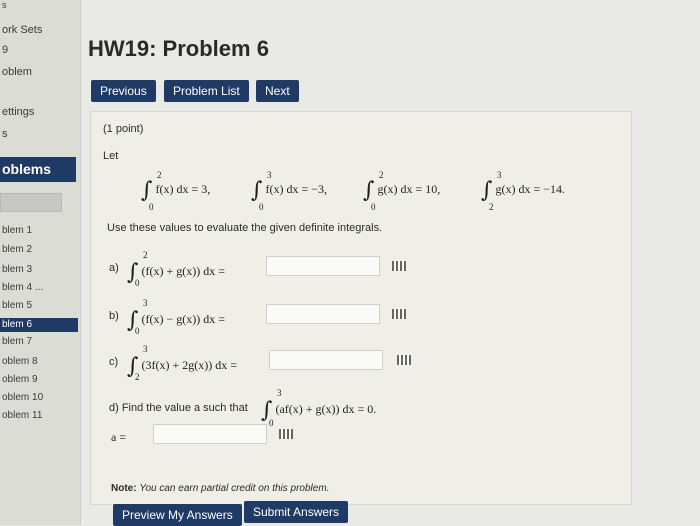 The image size is (700, 526). What do you see at coordinates (123, 91) in the screenshot?
I see `previous-button: Previous` at bounding box center [123, 91].